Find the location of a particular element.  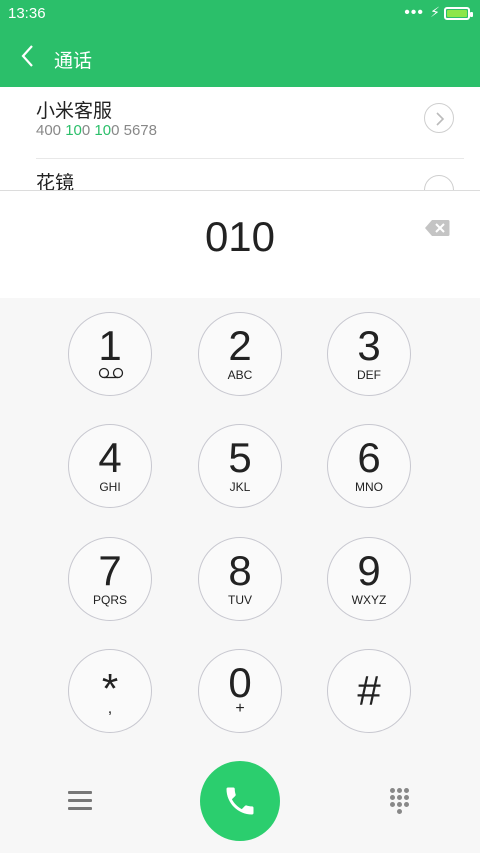

chevron-right-icon is located at coordinates (440, 119).